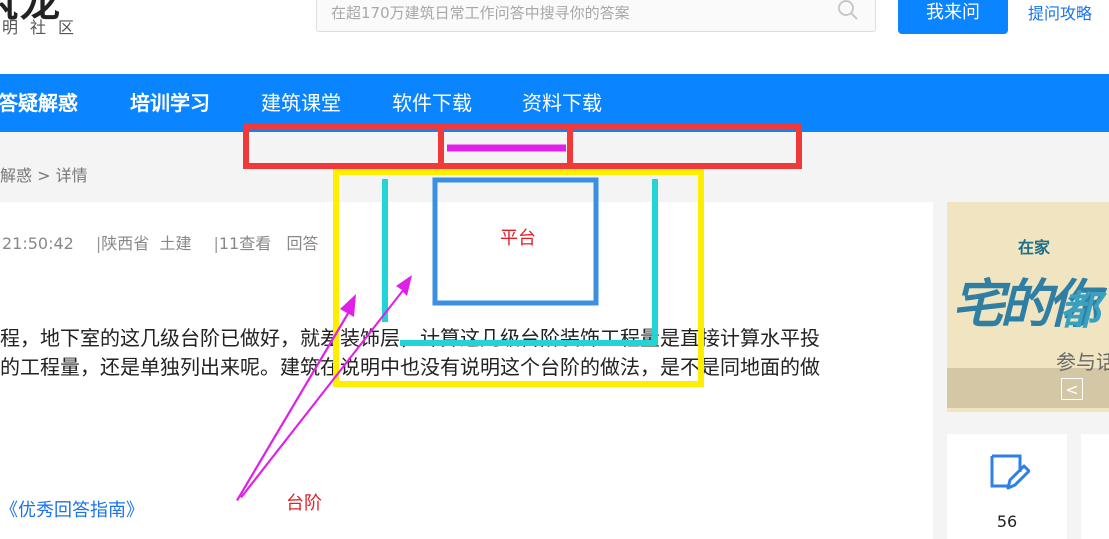 The height and width of the screenshot is (539, 1109). Describe the element at coordinates (304, 503) in the screenshot. I see `annotation-step-label: 台阶` at that location.